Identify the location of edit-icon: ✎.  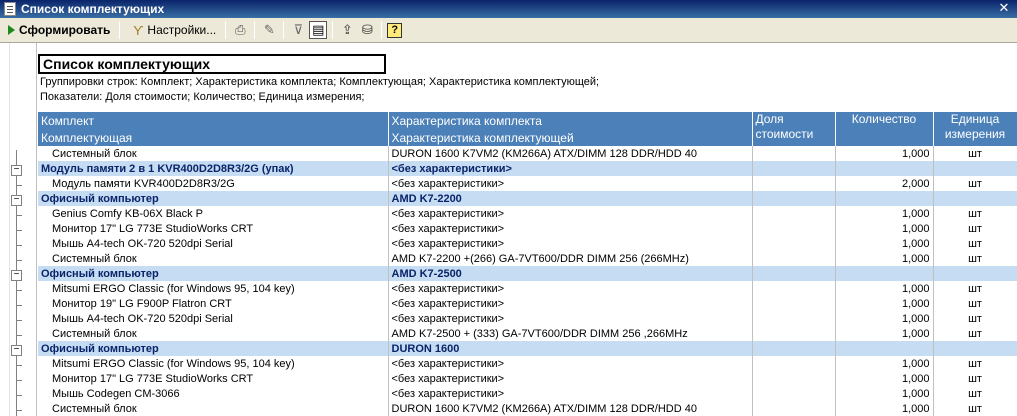
(269, 30).